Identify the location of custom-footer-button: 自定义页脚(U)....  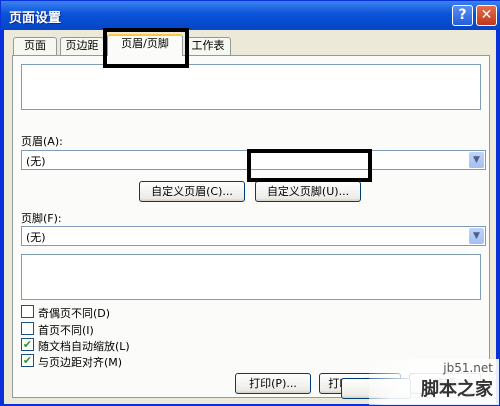
(308, 191).